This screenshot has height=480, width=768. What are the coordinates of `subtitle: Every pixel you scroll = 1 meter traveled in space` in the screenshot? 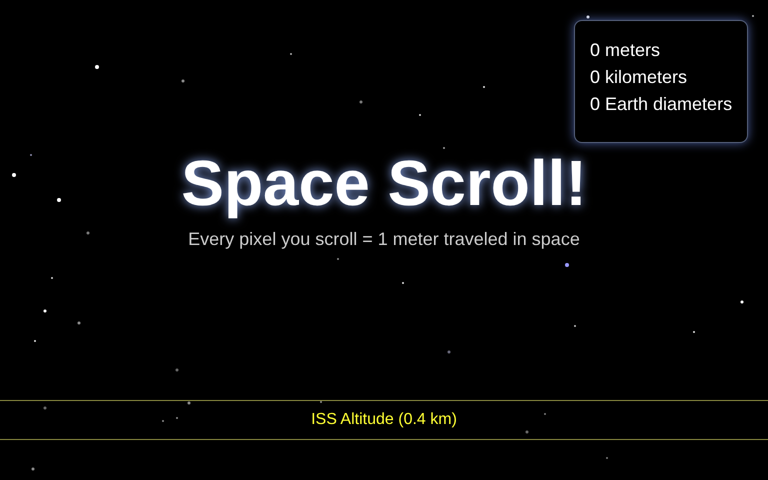 It's located at (384, 239).